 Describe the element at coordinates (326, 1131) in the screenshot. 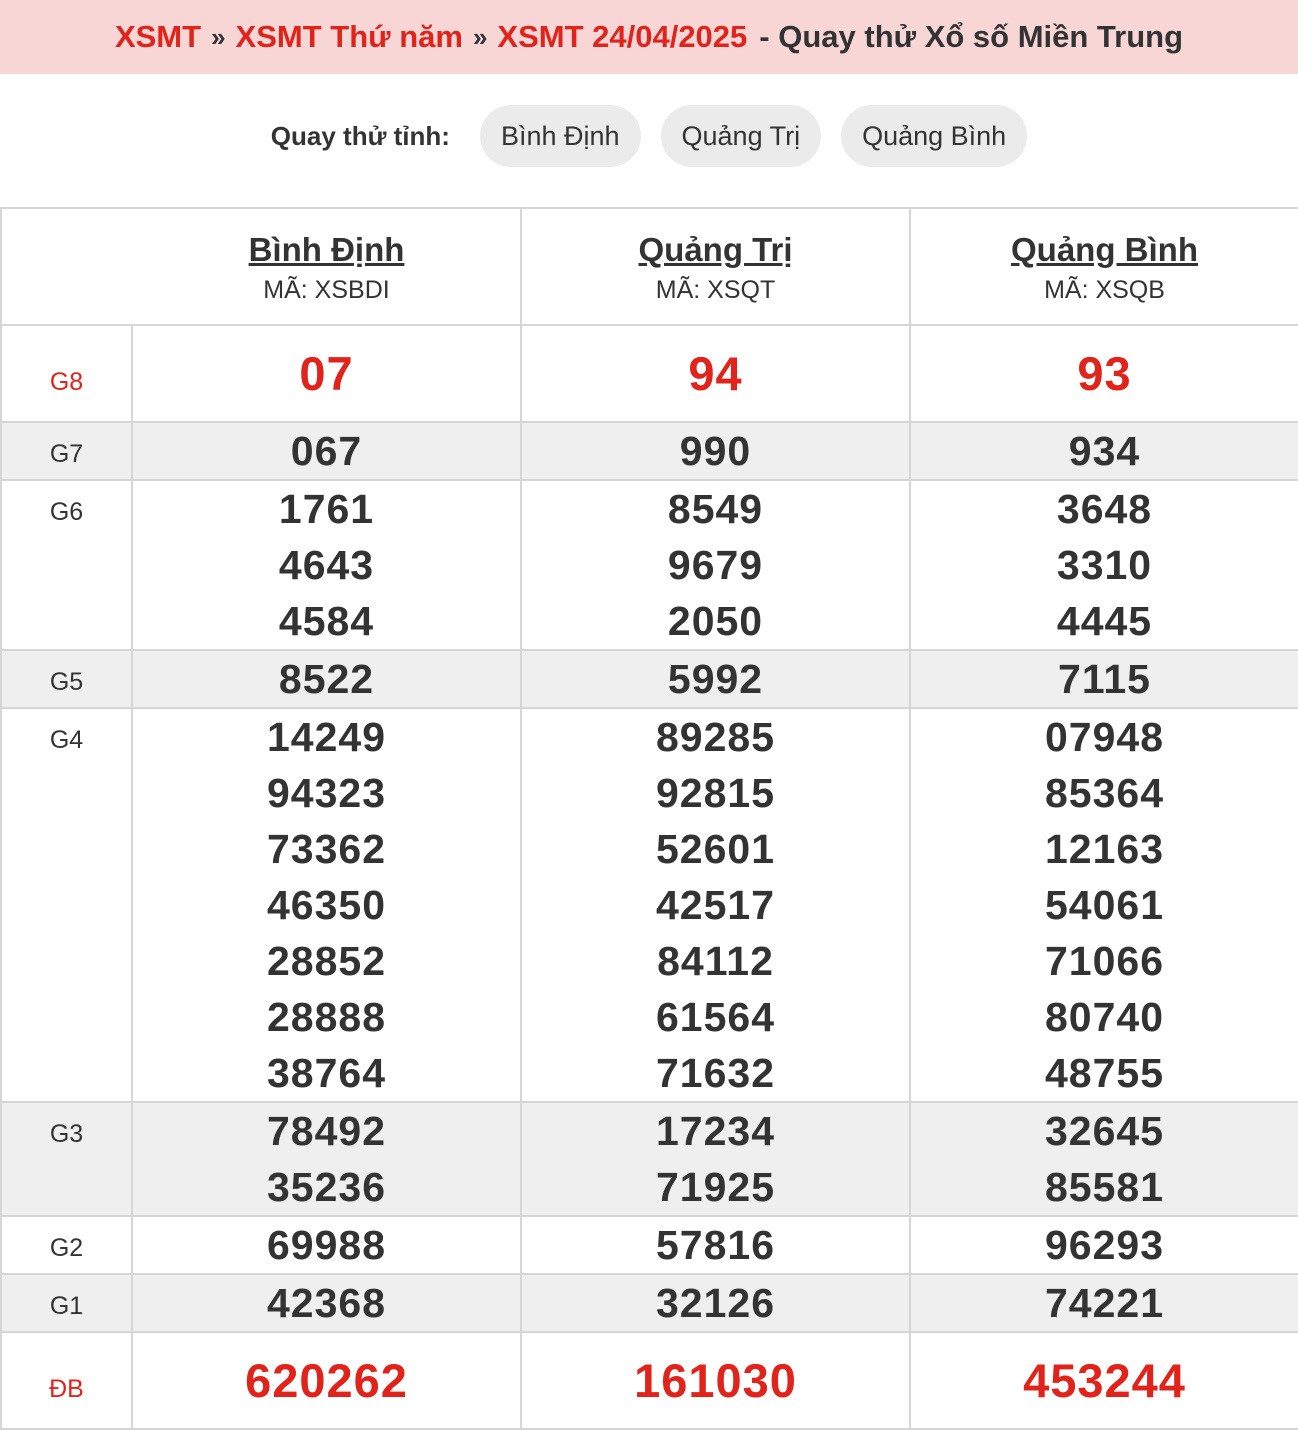

I see `prize-number: 78492` at that location.